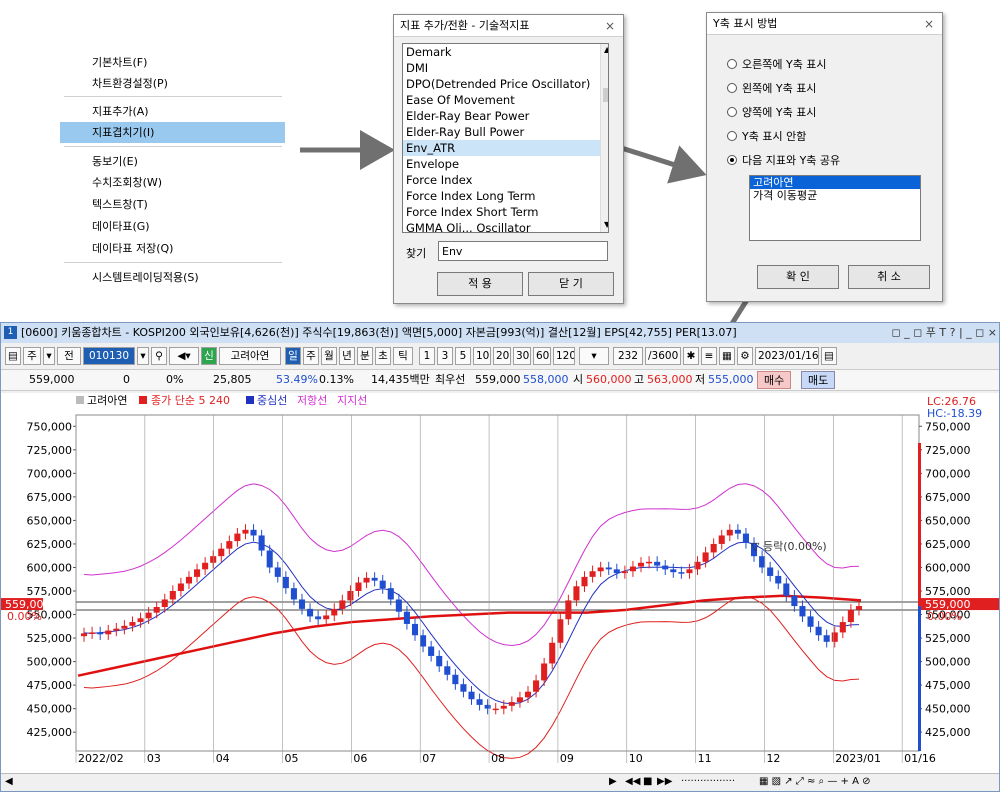 This screenshot has height=792, width=1000. Describe the element at coordinates (347, 356) in the screenshot. I see `tab-yearly: 년` at that location.